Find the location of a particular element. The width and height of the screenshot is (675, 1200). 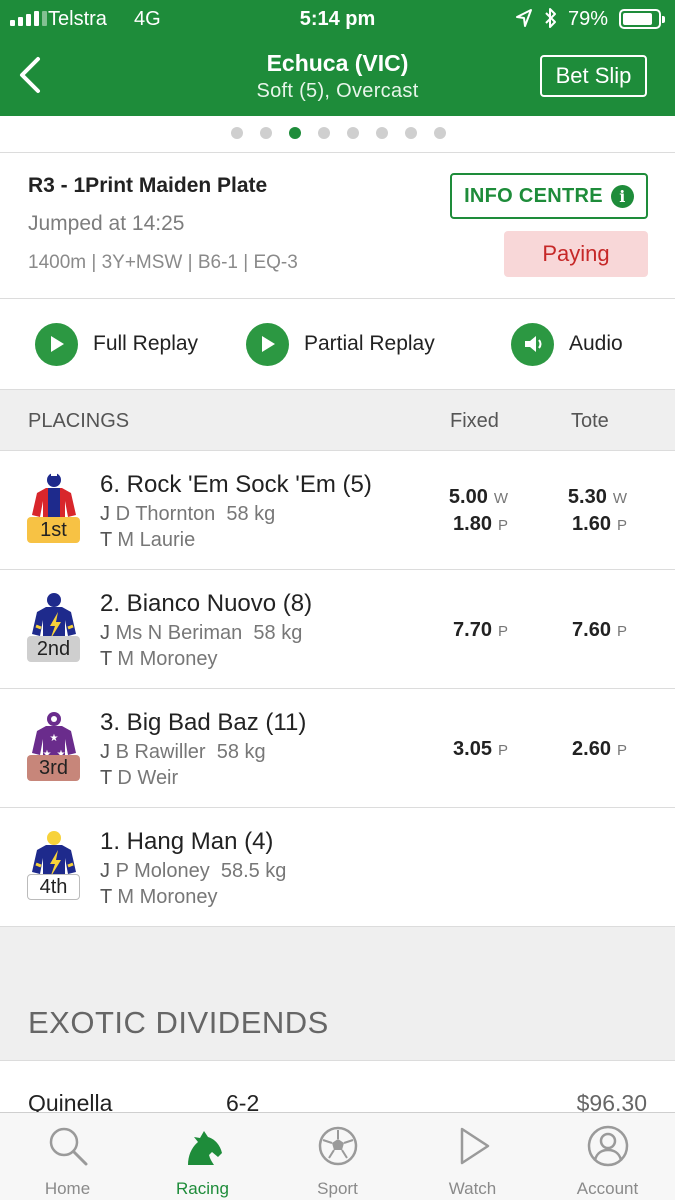

race-meta: 1400m | 3Y+MSW | B6-1 | EQ-3 is located at coordinates (163, 262).